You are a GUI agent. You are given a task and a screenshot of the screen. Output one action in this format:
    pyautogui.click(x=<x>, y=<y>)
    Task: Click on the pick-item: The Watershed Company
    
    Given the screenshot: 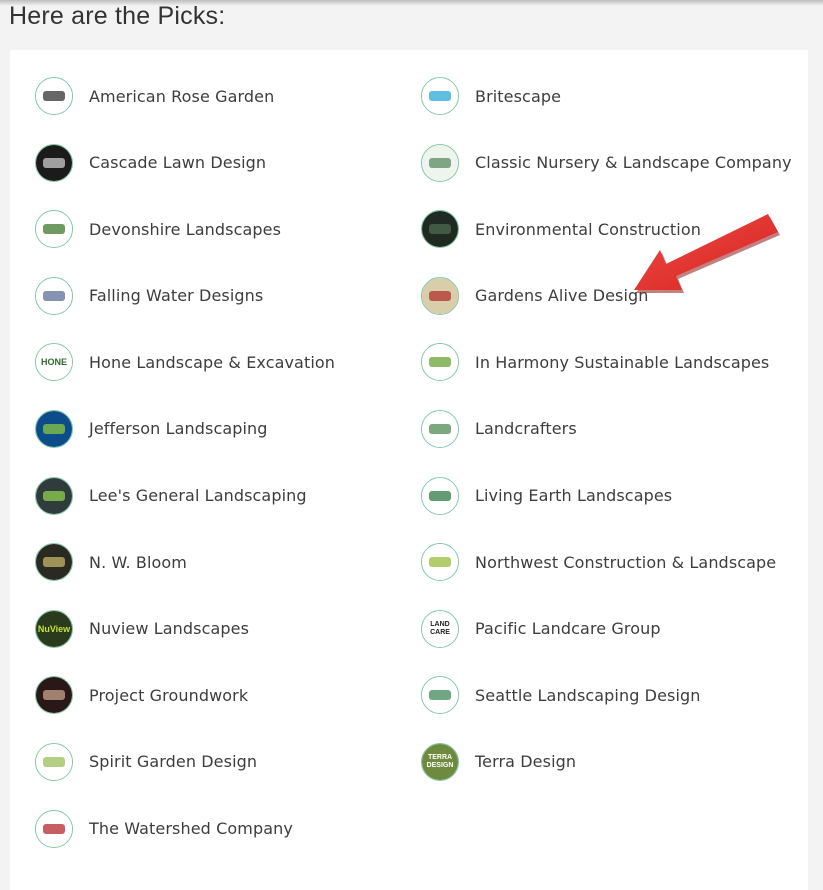 What is the action you would take?
    pyautogui.click(x=228, y=829)
    